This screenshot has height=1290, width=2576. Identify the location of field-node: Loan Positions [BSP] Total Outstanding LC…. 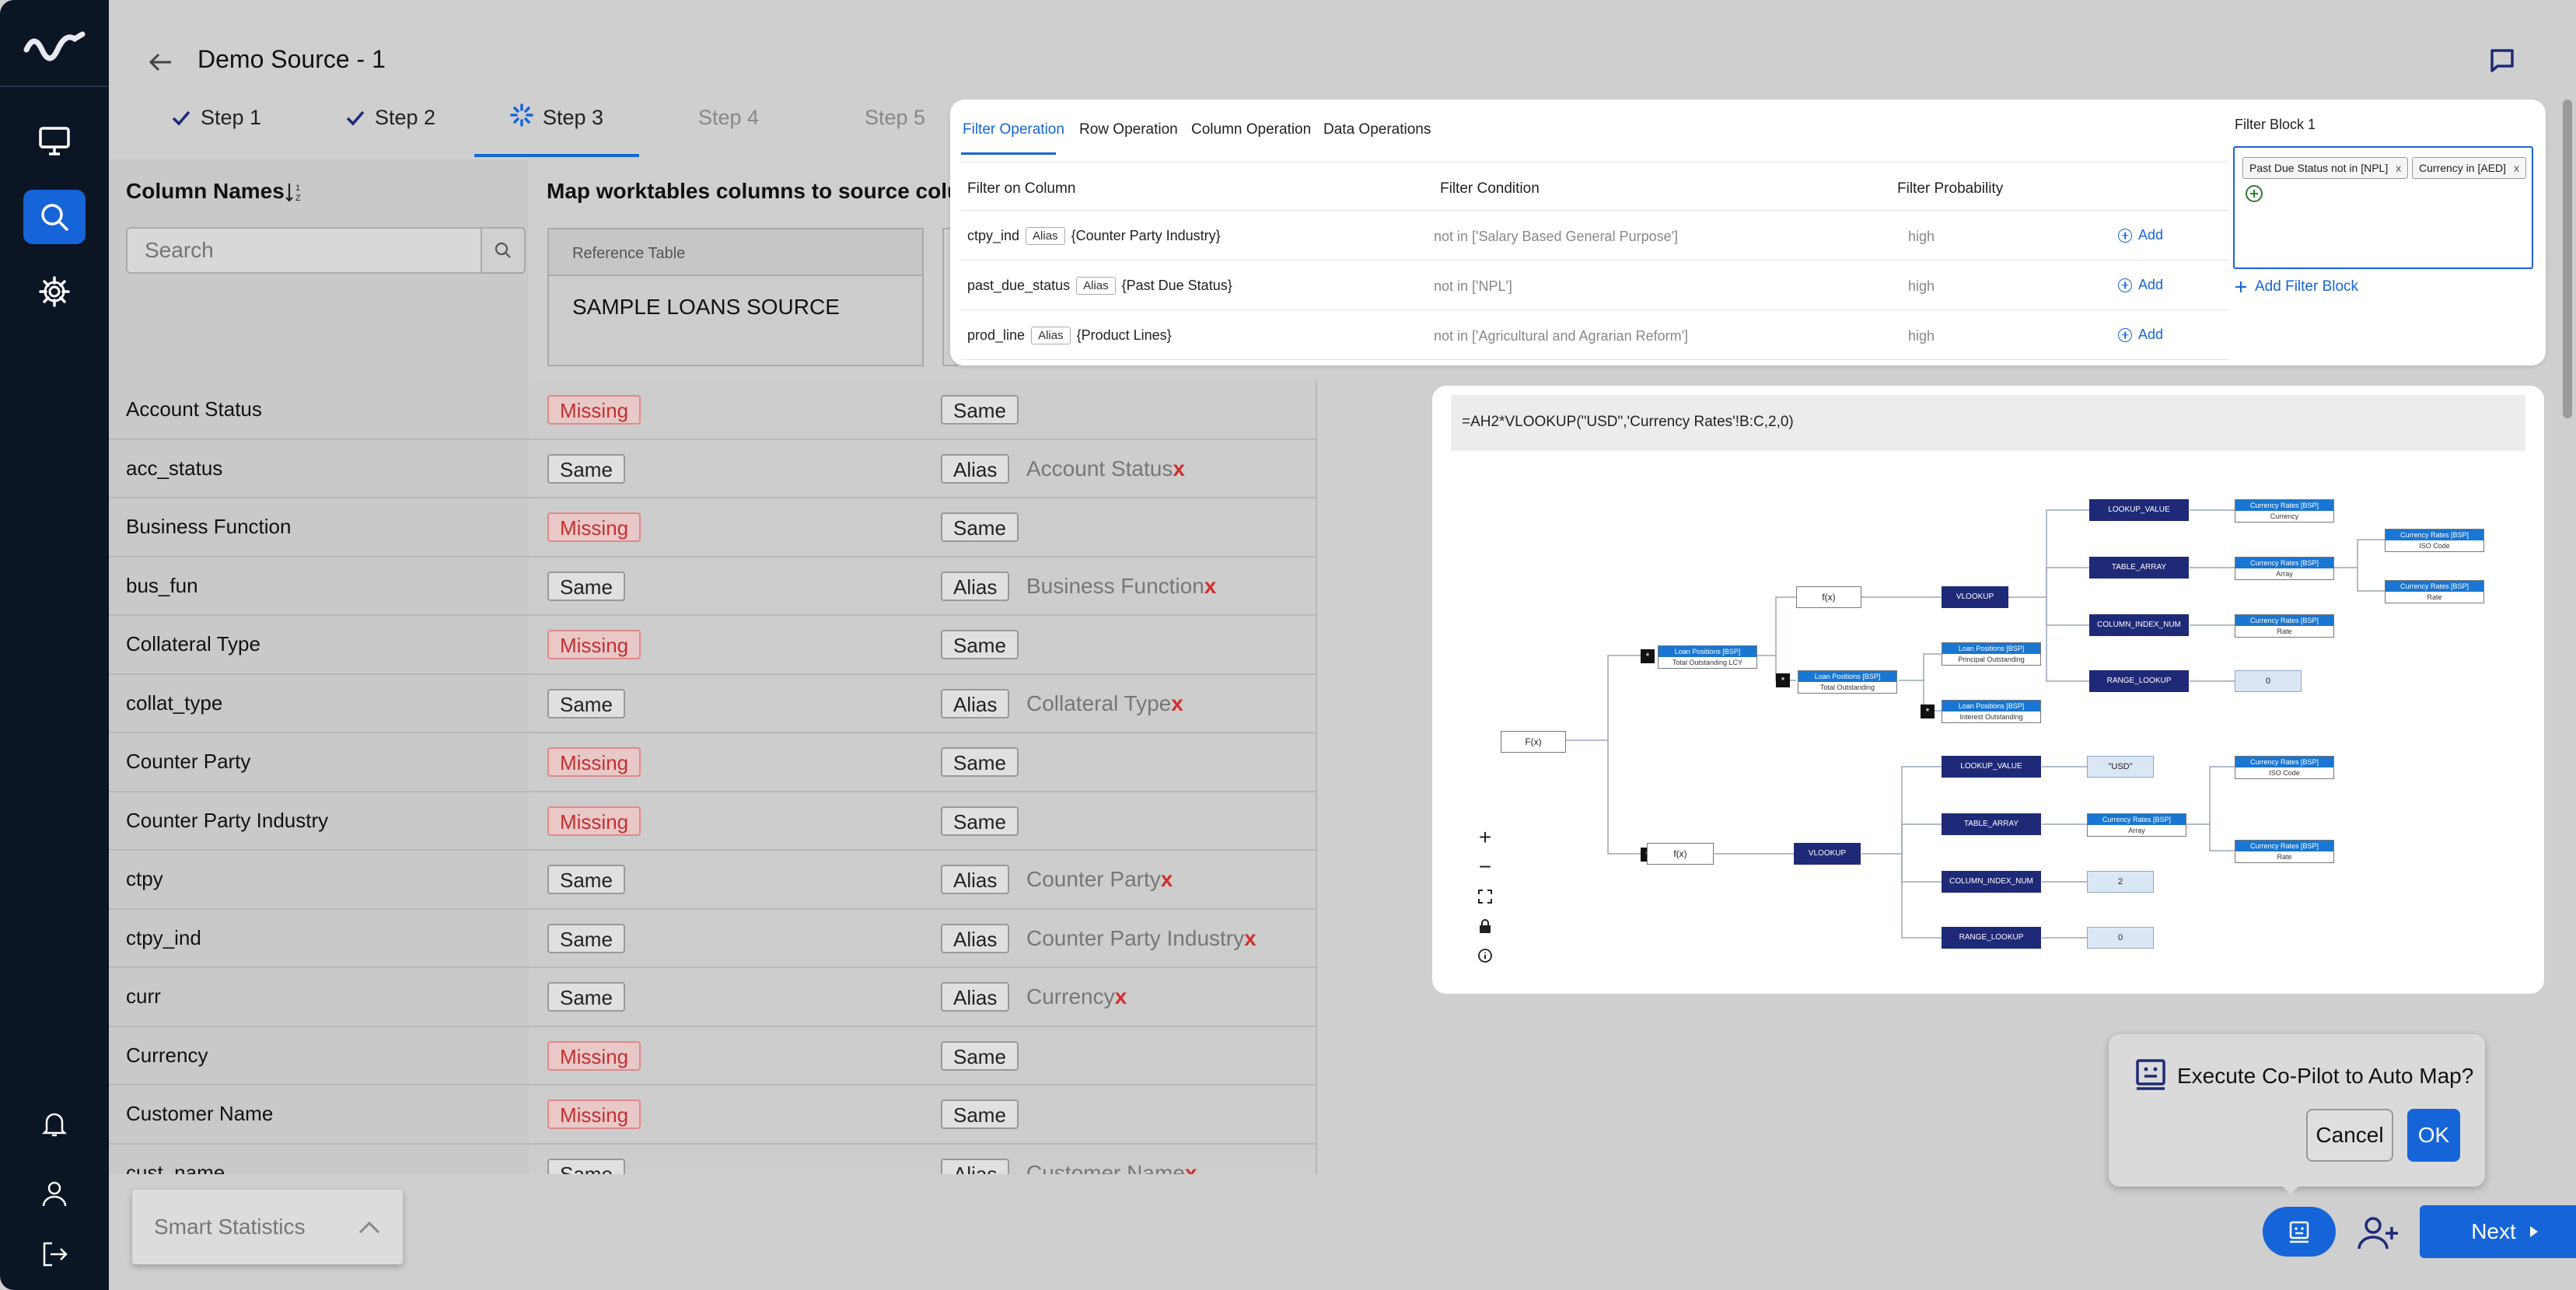
(1707, 657).